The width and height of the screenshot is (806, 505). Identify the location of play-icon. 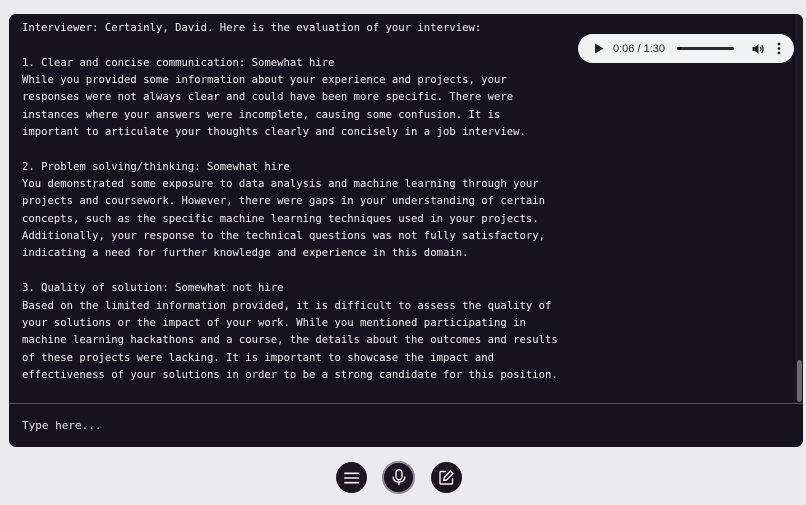
(599, 48).